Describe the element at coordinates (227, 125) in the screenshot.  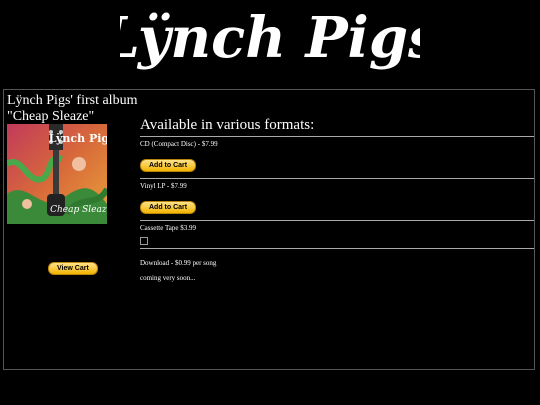
I see `formats-heading: Available in various formats:` at that location.